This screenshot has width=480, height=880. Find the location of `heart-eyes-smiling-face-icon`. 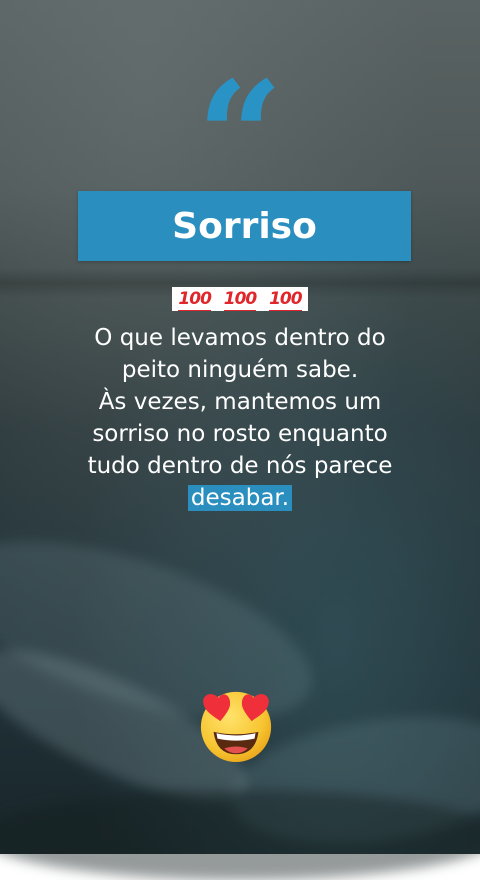

heart-eyes-smiling-face-icon is located at coordinates (236, 727).